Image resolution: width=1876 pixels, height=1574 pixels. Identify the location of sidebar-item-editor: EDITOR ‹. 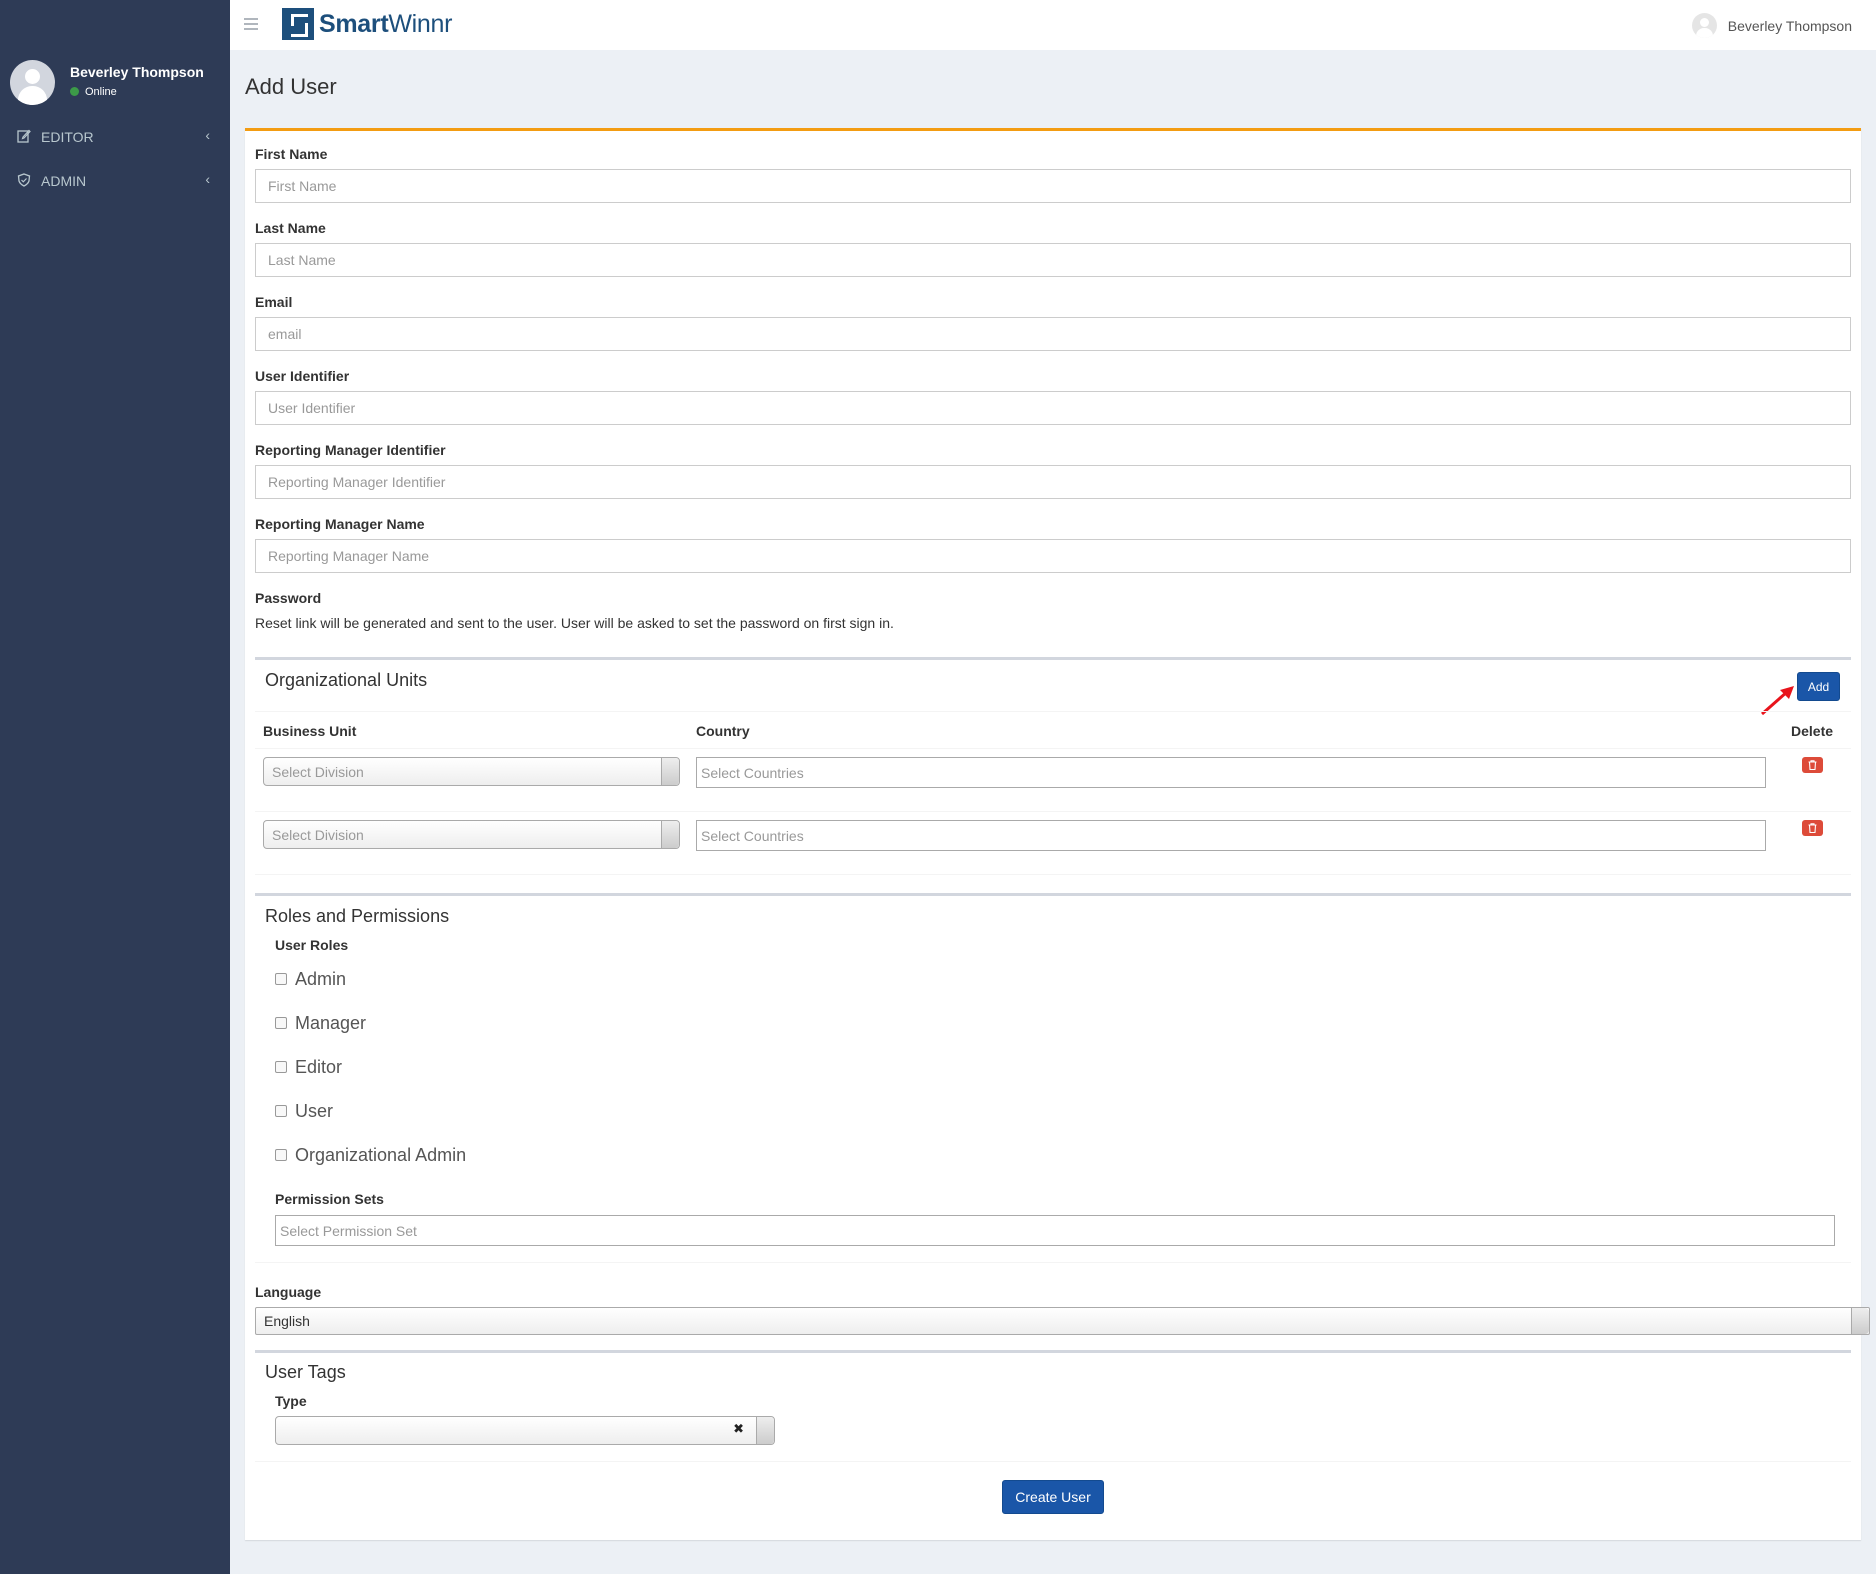
(115, 137).